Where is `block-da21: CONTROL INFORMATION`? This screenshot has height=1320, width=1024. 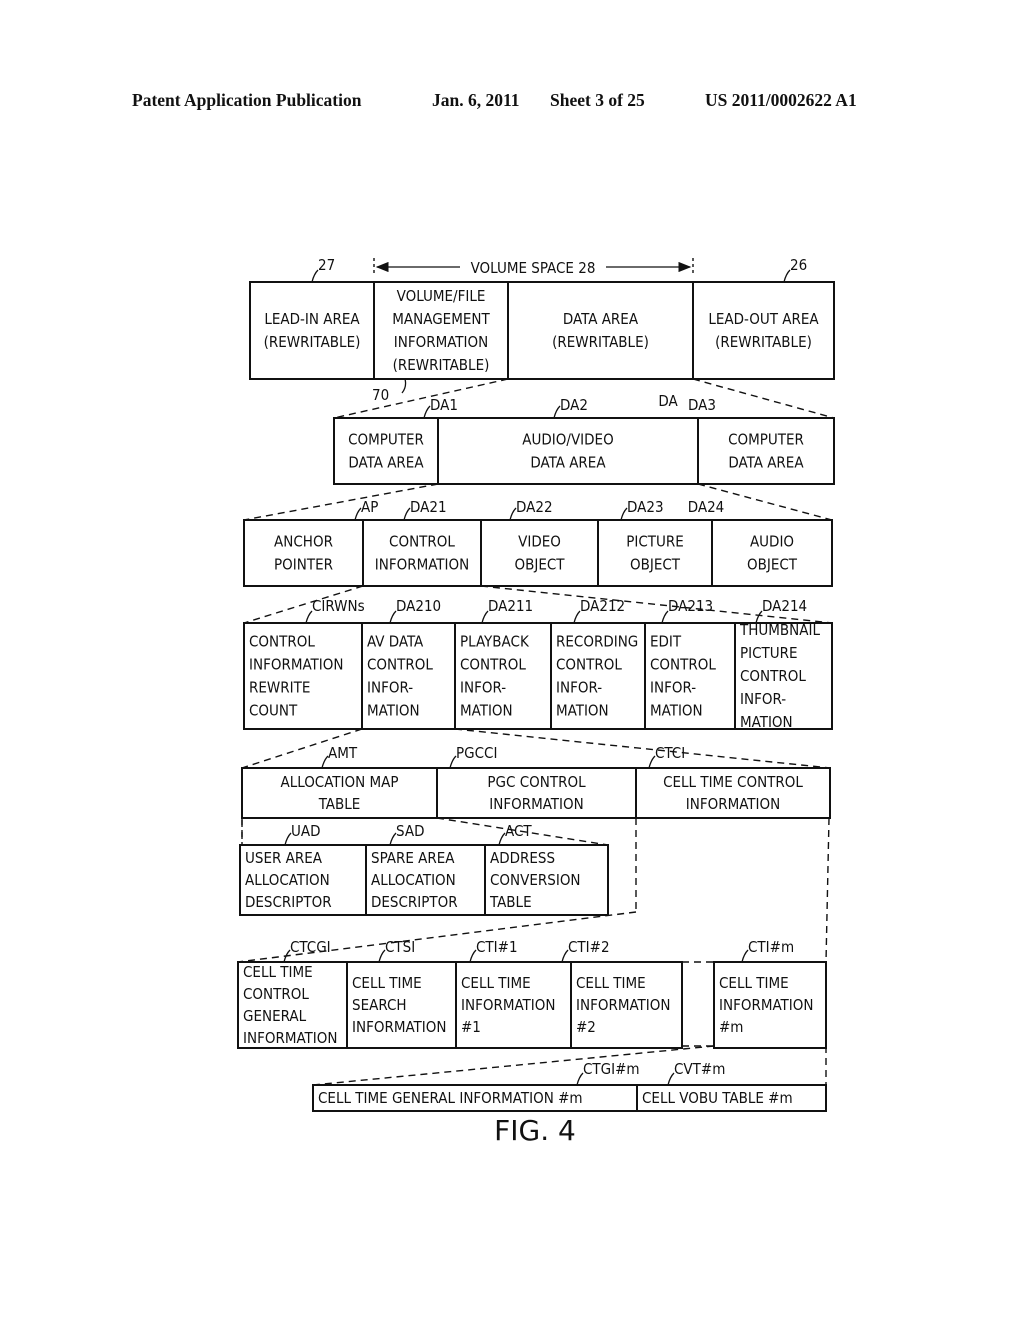 block-da21: CONTROL INFORMATION is located at coordinates (422, 553).